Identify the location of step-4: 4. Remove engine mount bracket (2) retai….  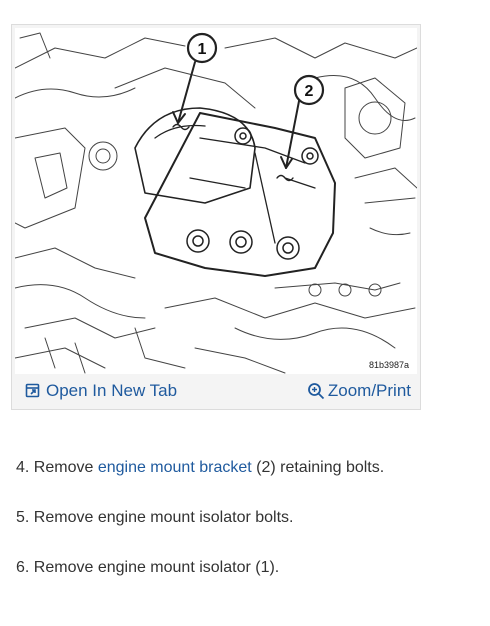
(200, 483).